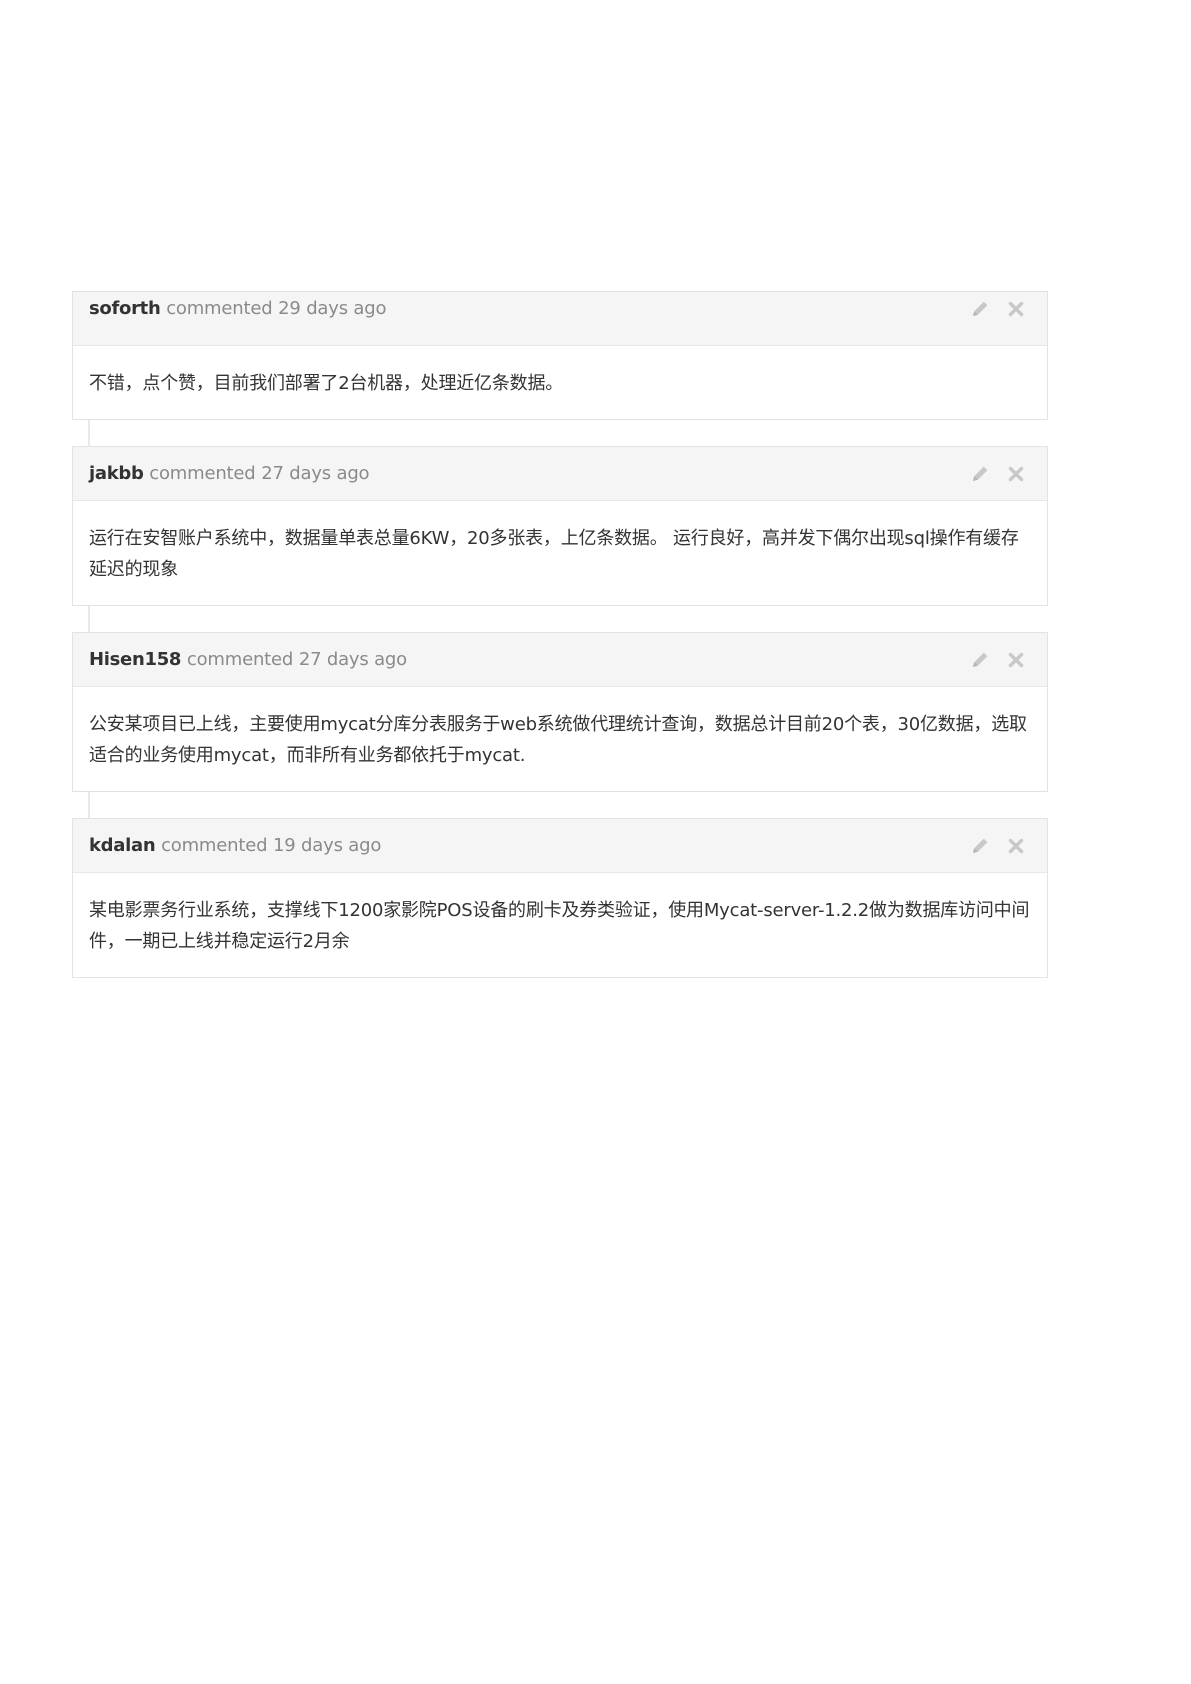 The width and height of the screenshot is (1191, 1684). Describe the element at coordinates (135, 659) in the screenshot. I see `comment-author: Hisen158` at that location.